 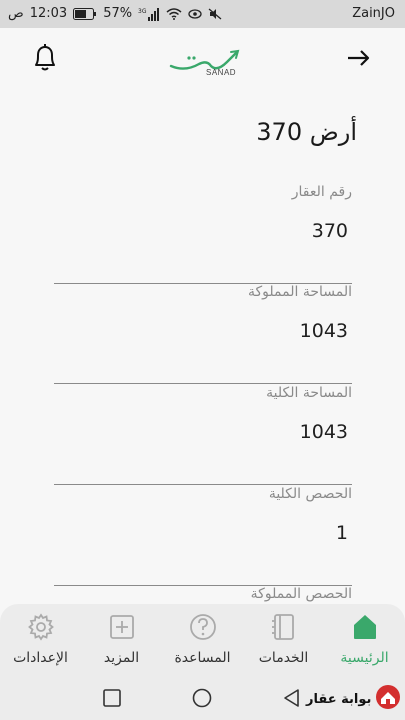 I want to click on field-total-area: المساحة الكلية 1043, so click(x=203, y=435).